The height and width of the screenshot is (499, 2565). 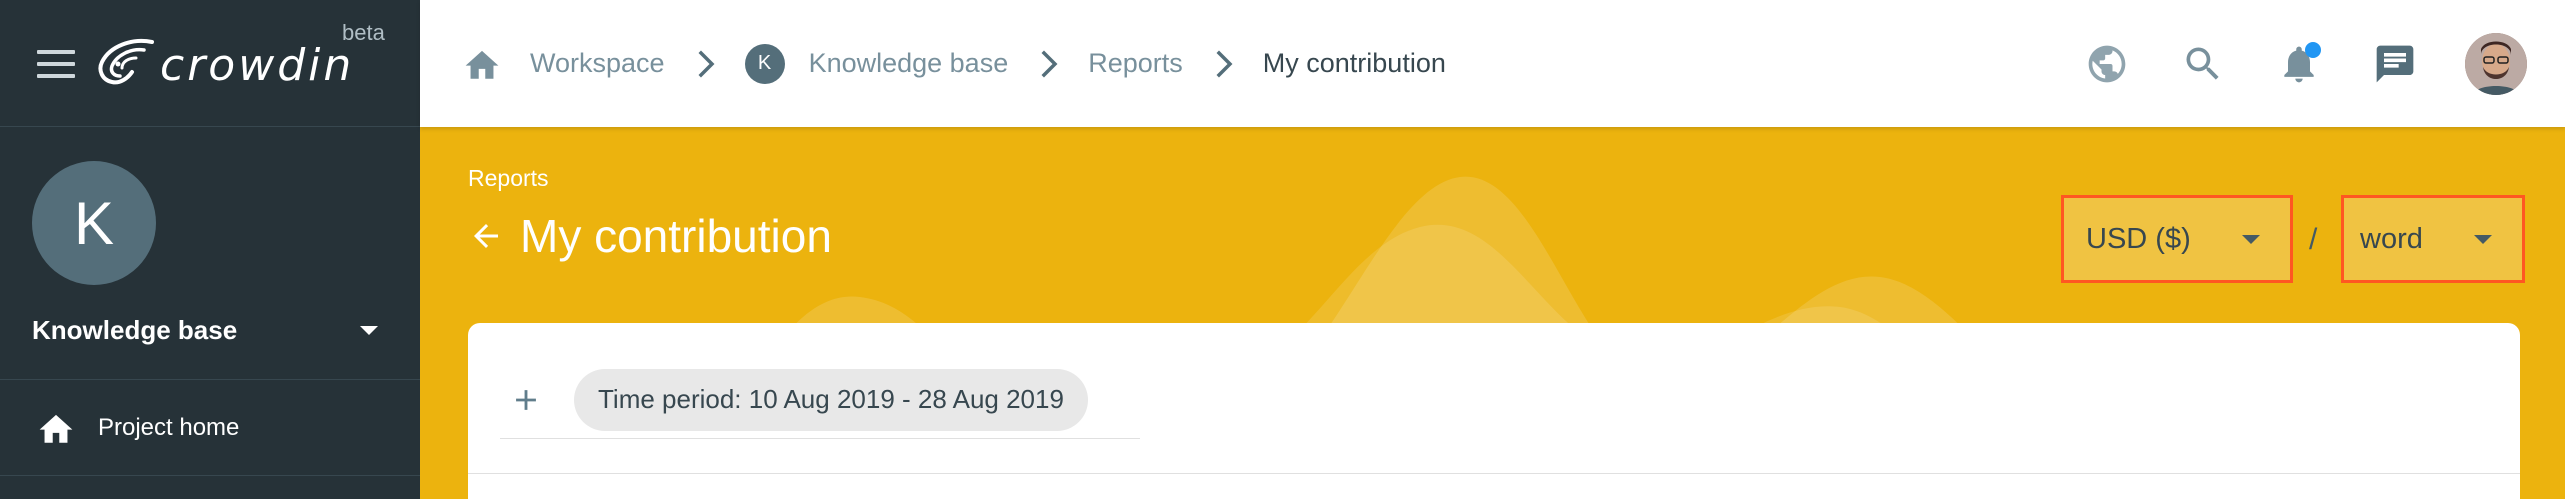 I want to click on breadcrumb-workspace: Workspace, so click(x=597, y=63).